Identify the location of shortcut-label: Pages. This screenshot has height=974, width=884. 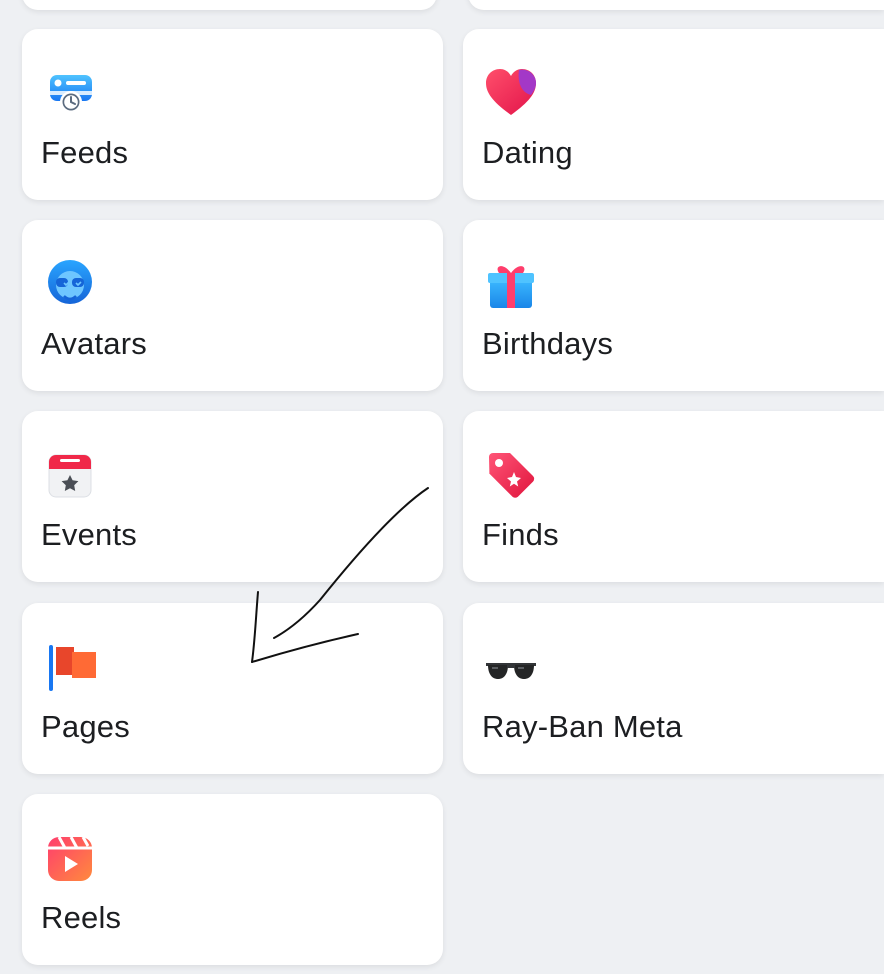
(85, 726).